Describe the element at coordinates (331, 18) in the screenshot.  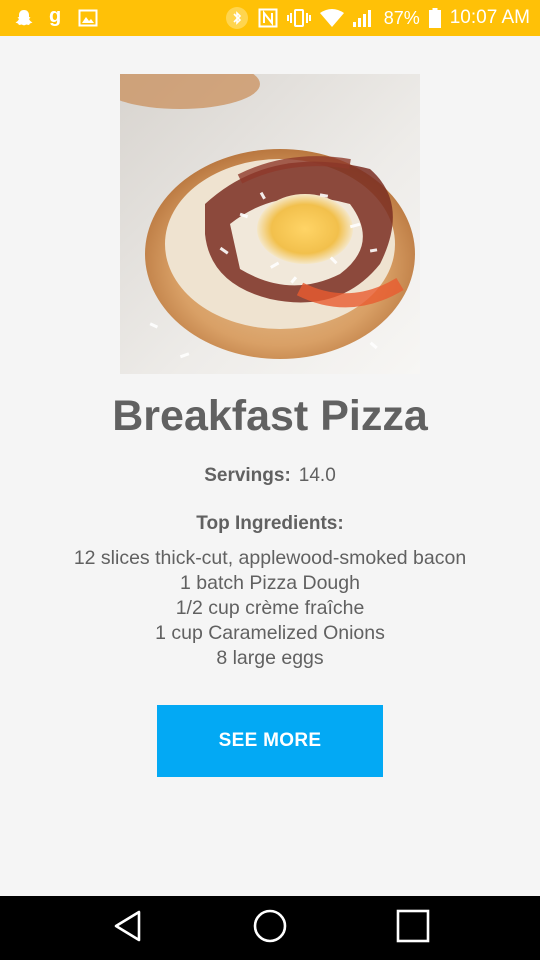
I see `wifi-icon` at that location.